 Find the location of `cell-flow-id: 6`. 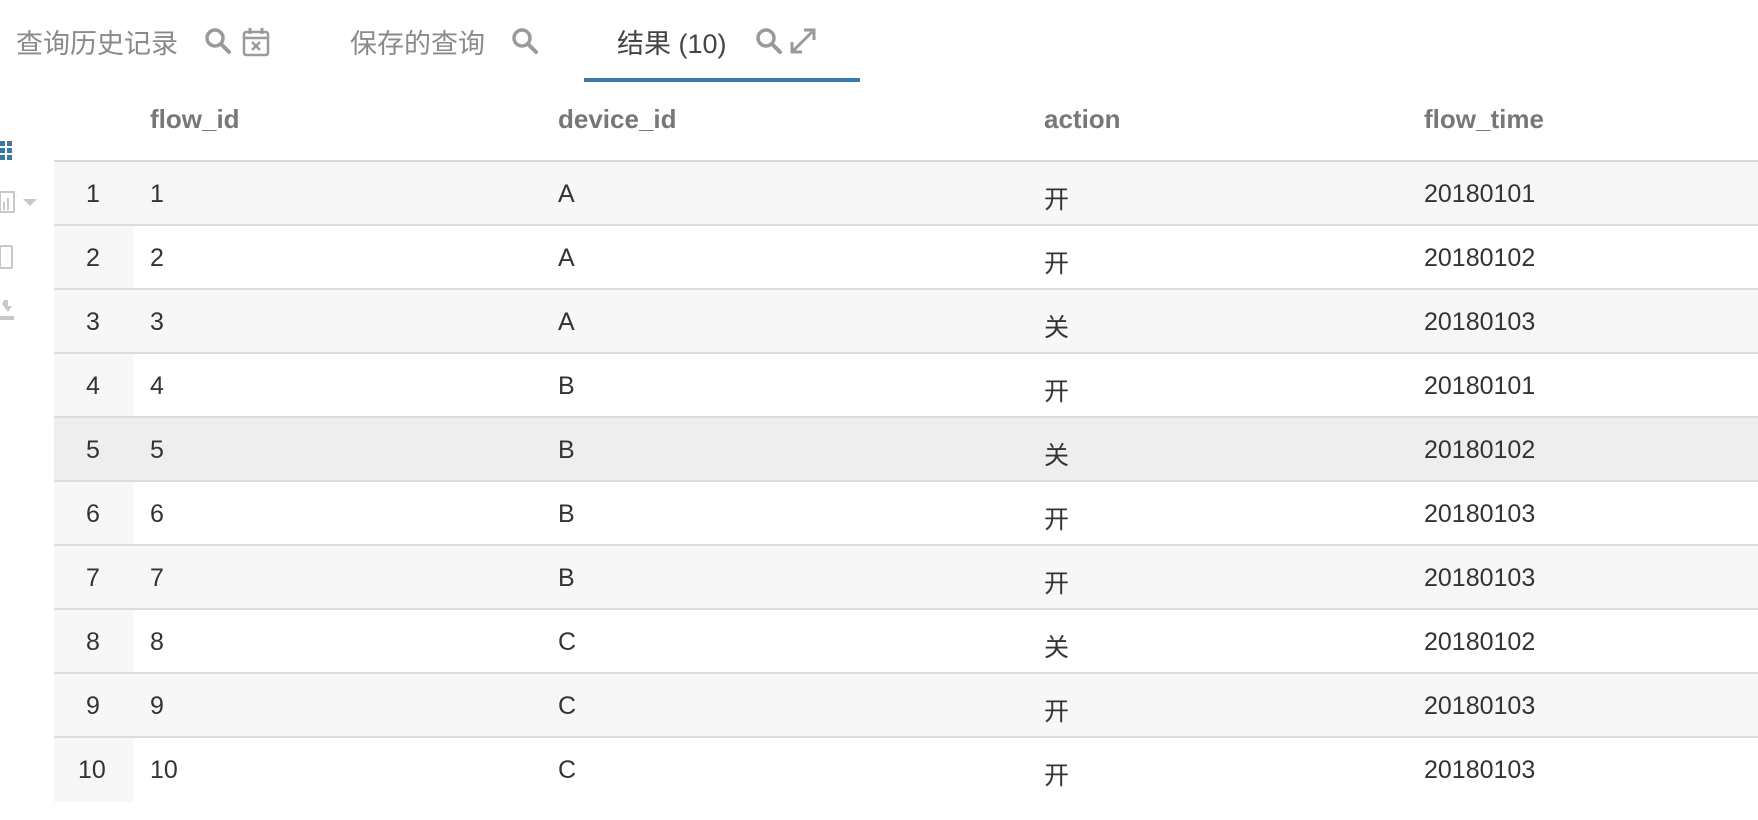

cell-flow-id: 6 is located at coordinates (157, 514).